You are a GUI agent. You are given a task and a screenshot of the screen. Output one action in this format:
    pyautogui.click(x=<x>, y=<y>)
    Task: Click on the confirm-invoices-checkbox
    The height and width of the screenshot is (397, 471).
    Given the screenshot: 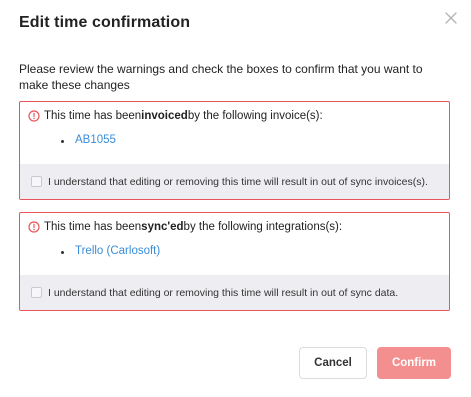 What is the action you would take?
    pyautogui.click(x=36, y=181)
    